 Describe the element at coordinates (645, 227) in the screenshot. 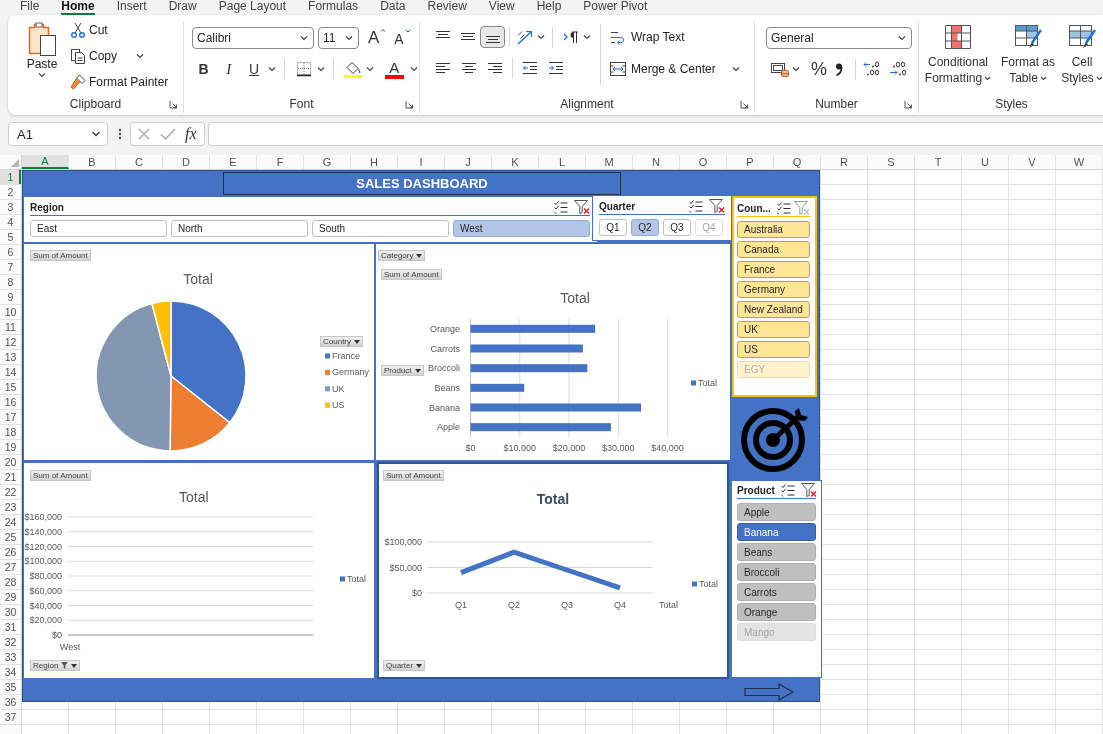

I see `slicer-item: Q2` at that location.